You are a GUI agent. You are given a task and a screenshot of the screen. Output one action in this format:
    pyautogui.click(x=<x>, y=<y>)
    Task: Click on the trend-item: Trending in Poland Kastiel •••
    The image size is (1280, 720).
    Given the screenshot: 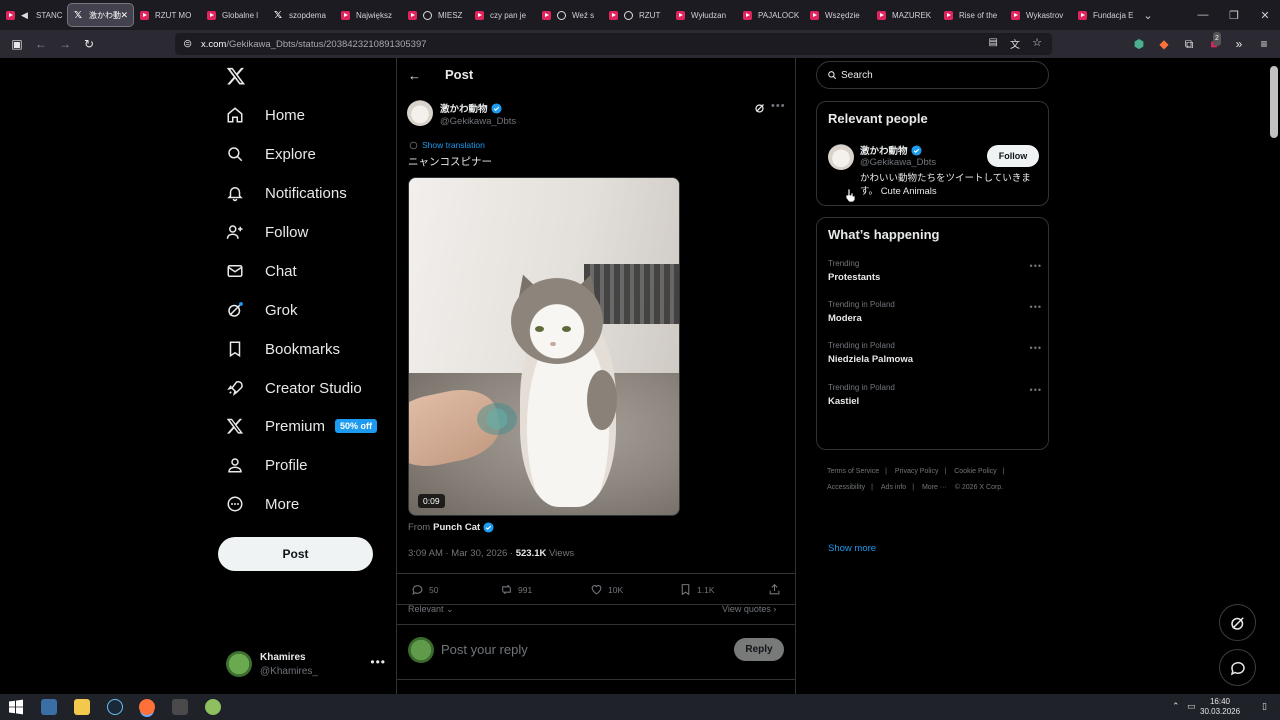 What is the action you would take?
    pyautogui.click(x=934, y=398)
    